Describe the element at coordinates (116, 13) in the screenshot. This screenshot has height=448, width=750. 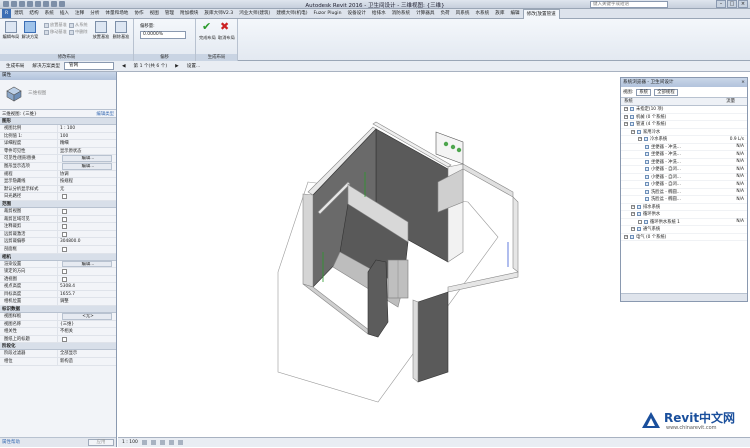
I see `tab-massing: 体量和场地` at that location.